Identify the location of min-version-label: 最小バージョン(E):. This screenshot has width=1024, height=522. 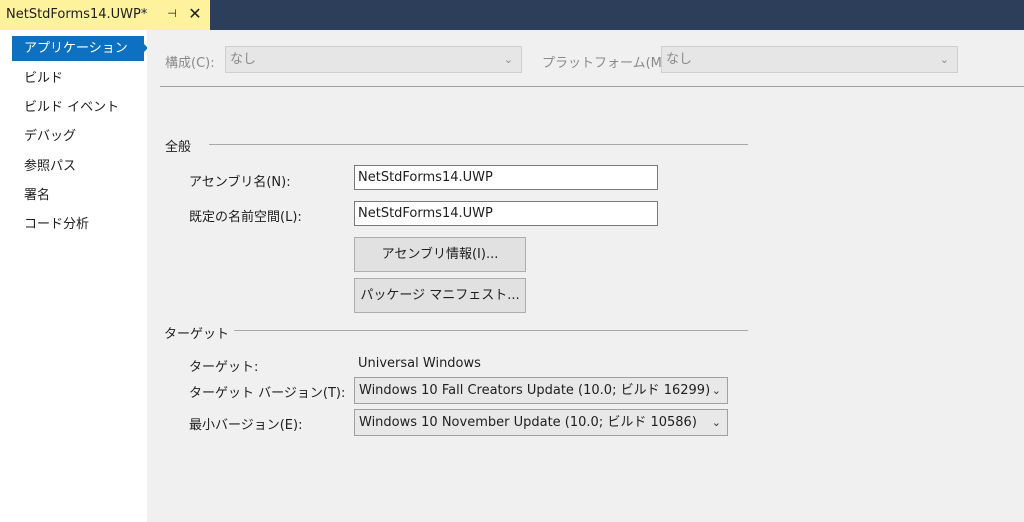
(246, 425).